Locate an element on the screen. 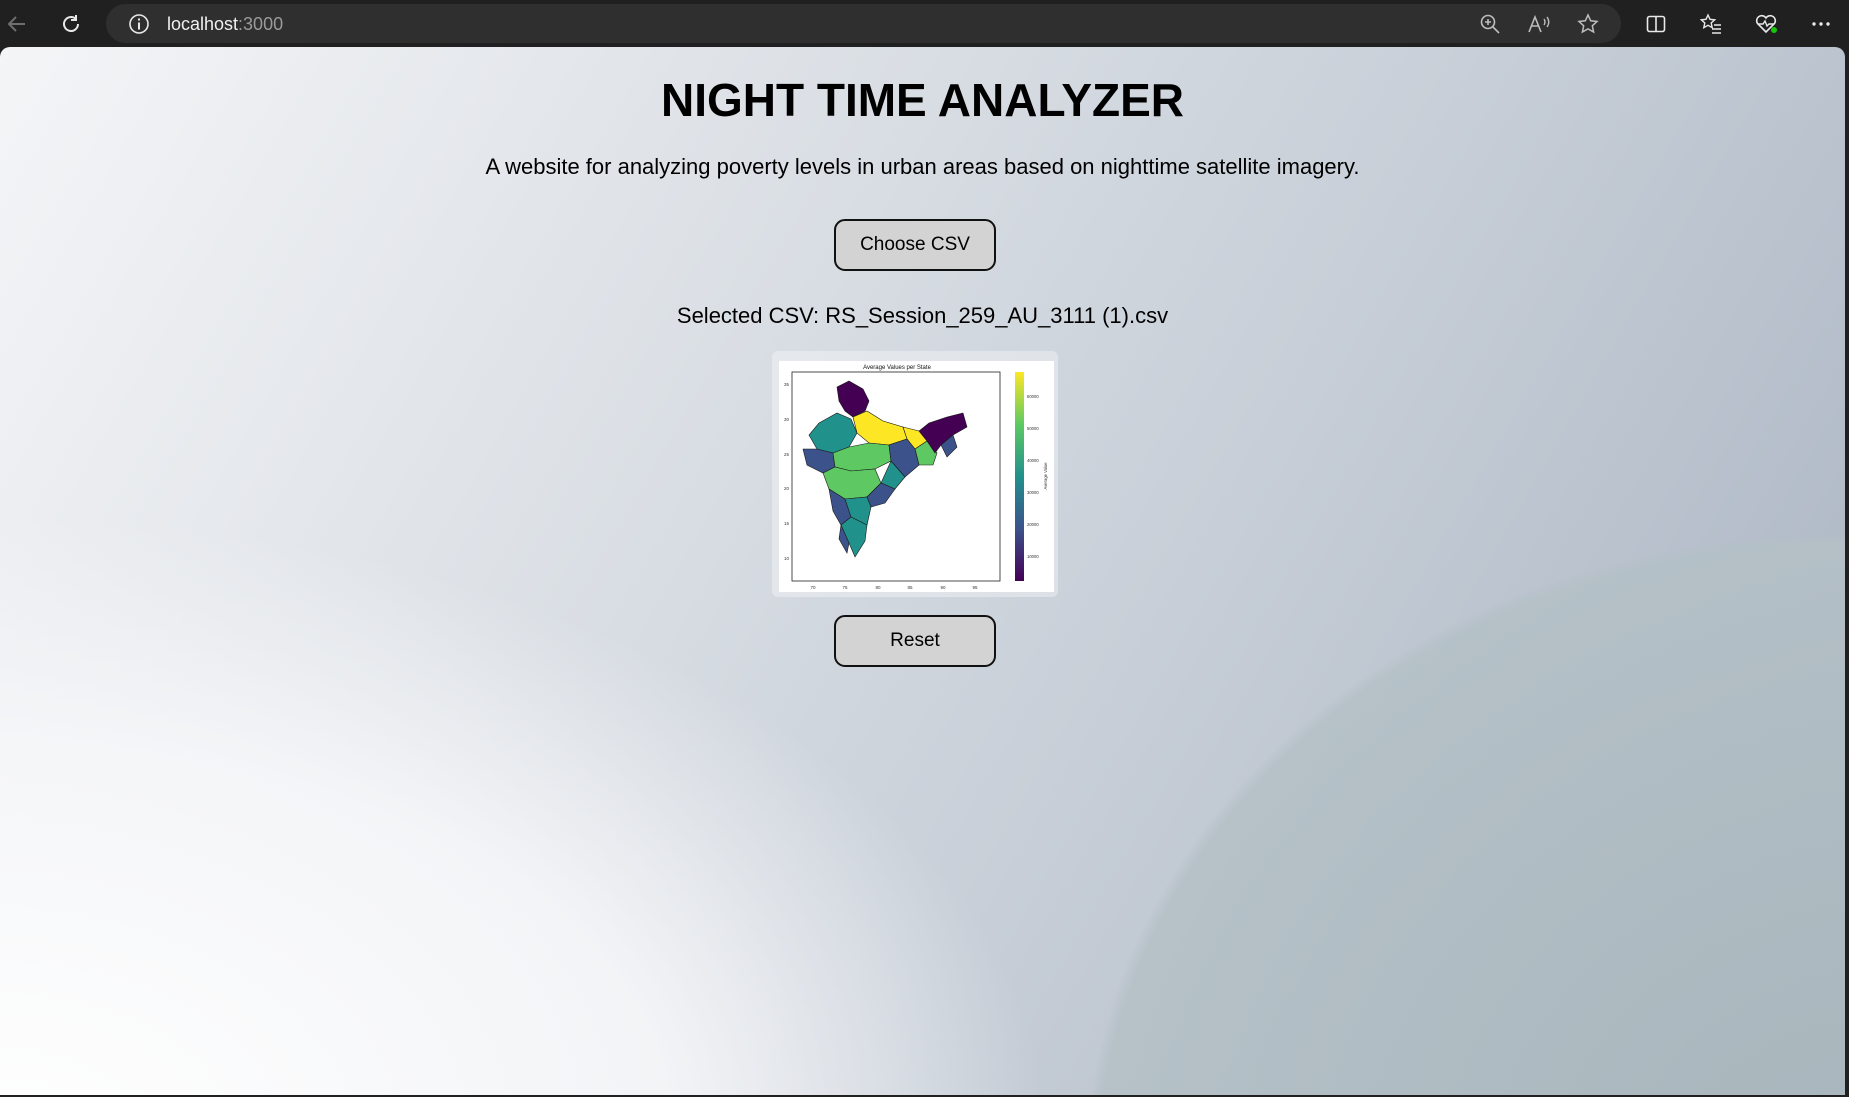 This screenshot has height=1097, width=1849. y-tick-label: 25 is located at coordinates (787, 454).